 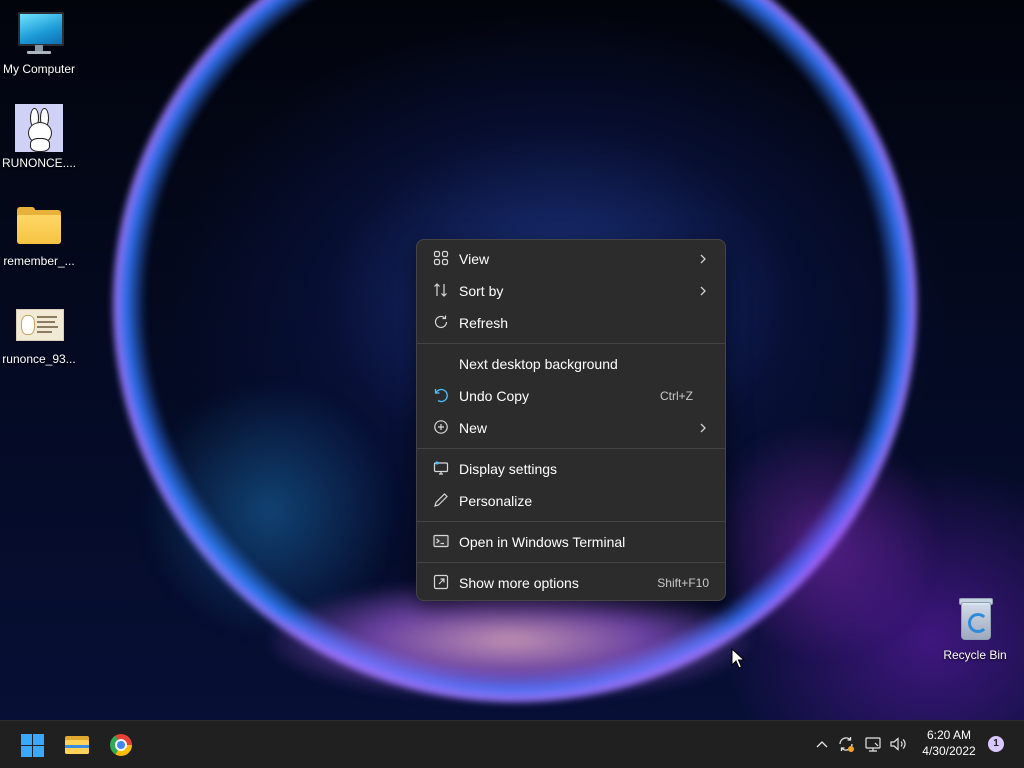 I want to click on windows-logo-icon, so click(x=32, y=745).